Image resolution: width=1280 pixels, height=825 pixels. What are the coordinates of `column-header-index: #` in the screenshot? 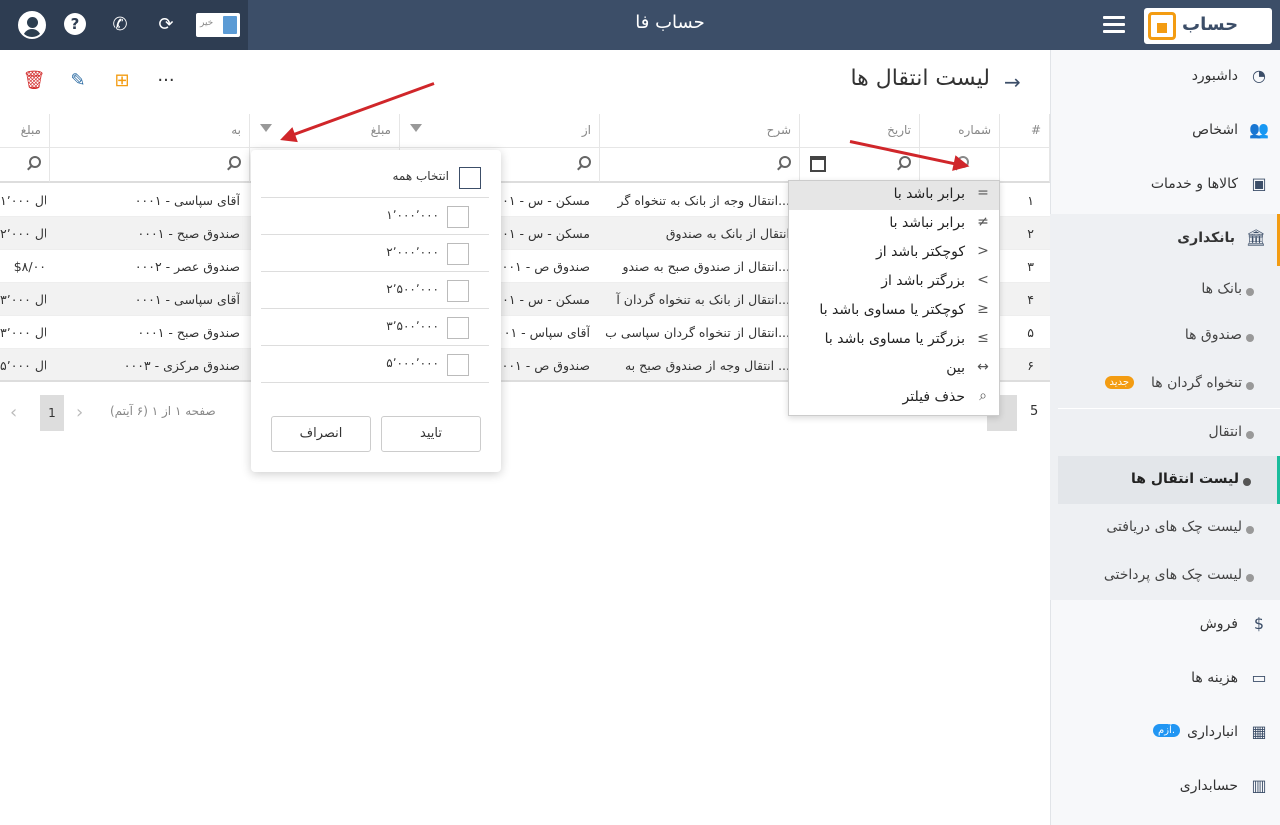 It's located at (1025, 131).